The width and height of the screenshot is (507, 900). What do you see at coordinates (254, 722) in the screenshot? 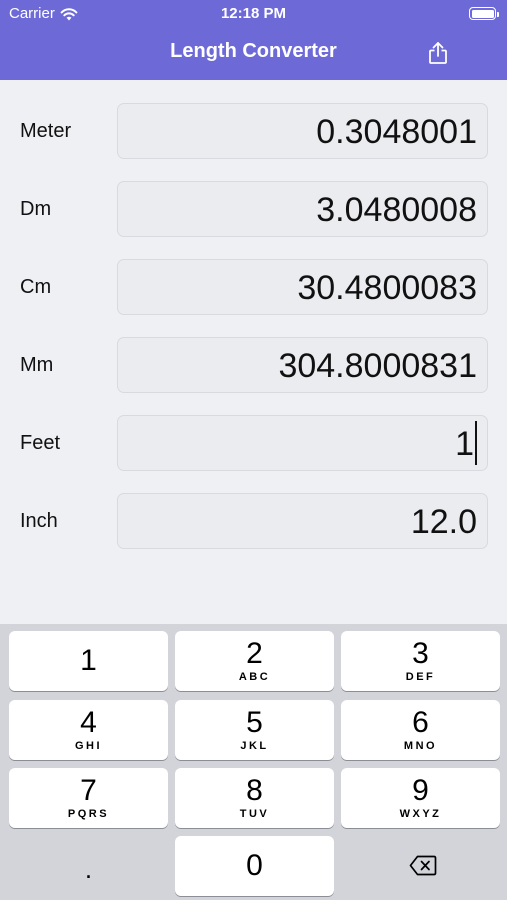
I see `key-digit: 5` at bounding box center [254, 722].